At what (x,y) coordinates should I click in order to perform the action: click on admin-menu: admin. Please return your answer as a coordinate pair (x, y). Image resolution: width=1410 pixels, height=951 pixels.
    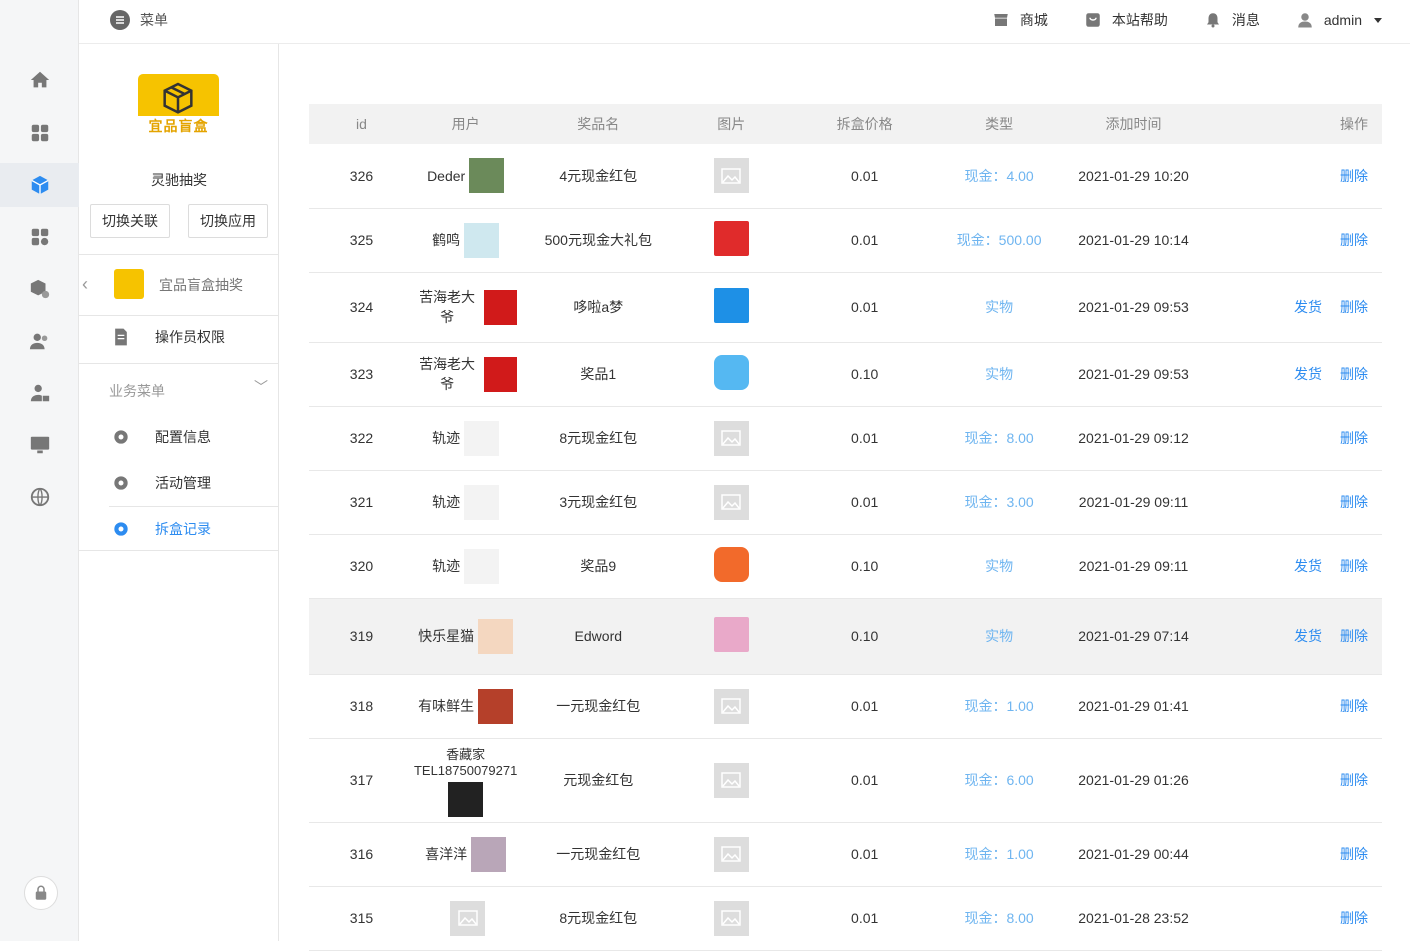
    Looking at the image, I should click on (1339, 20).